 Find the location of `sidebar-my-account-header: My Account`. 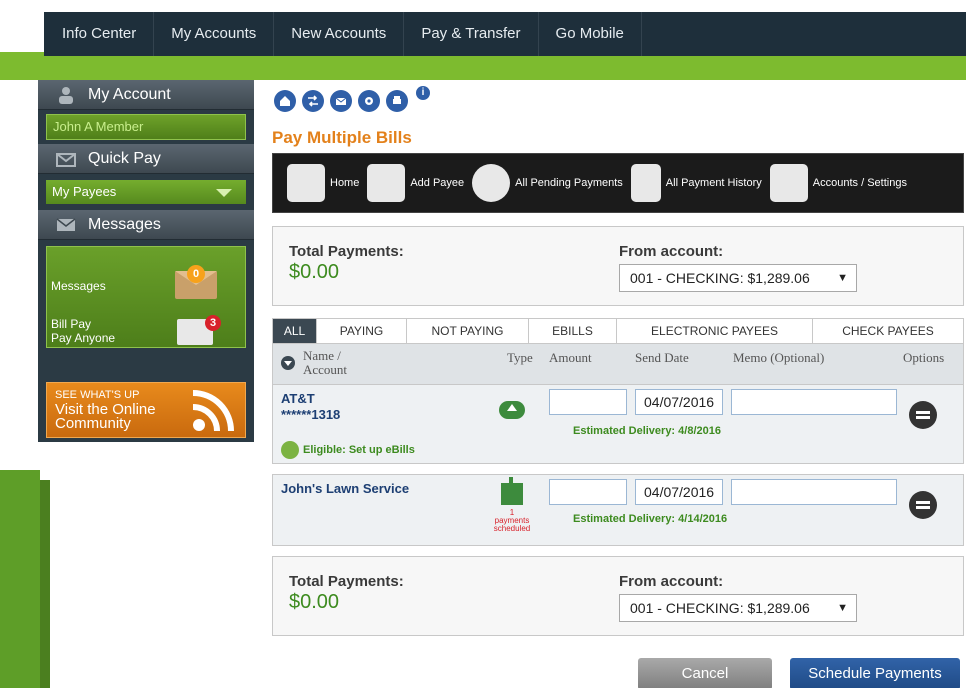

sidebar-my-account-header: My Account is located at coordinates (146, 95).